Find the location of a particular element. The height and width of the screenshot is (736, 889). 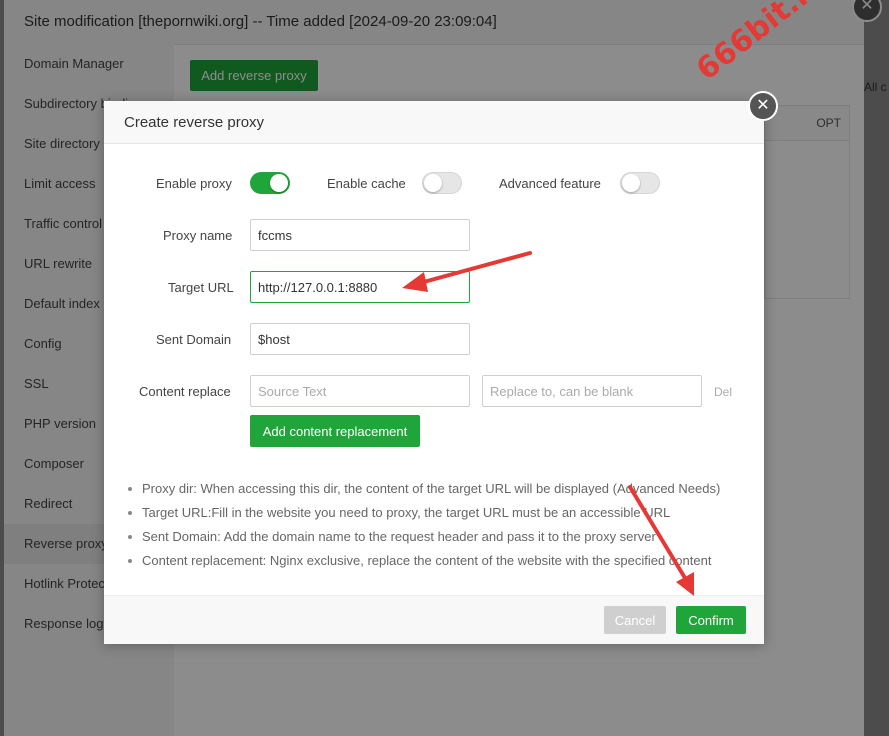

dialog-footer: Cancel Confirm is located at coordinates (434, 619).